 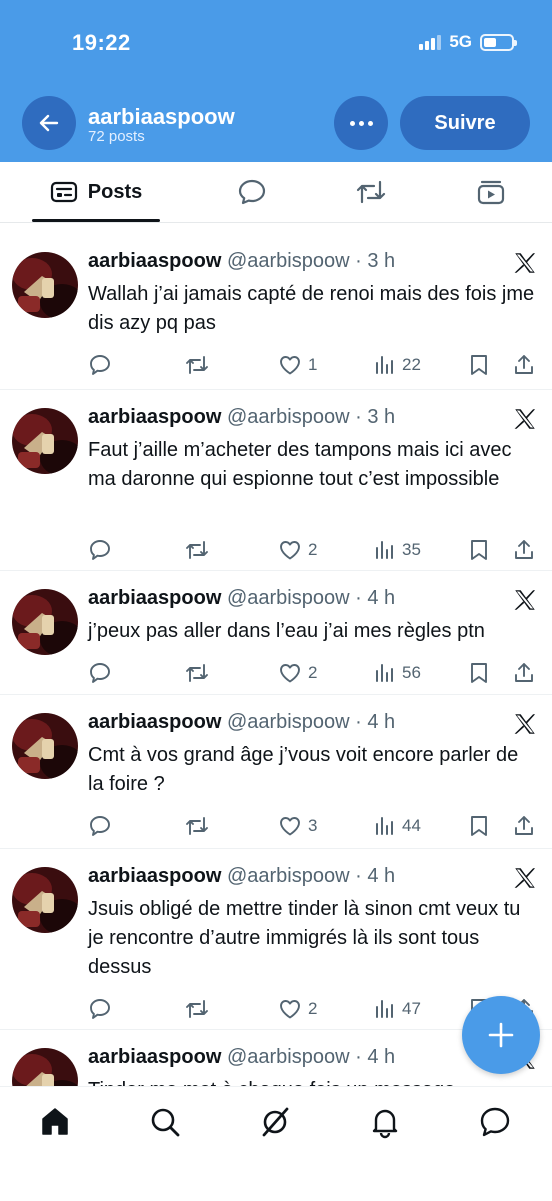 I want to click on profile-tabs: Posts, so click(x=276, y=192).